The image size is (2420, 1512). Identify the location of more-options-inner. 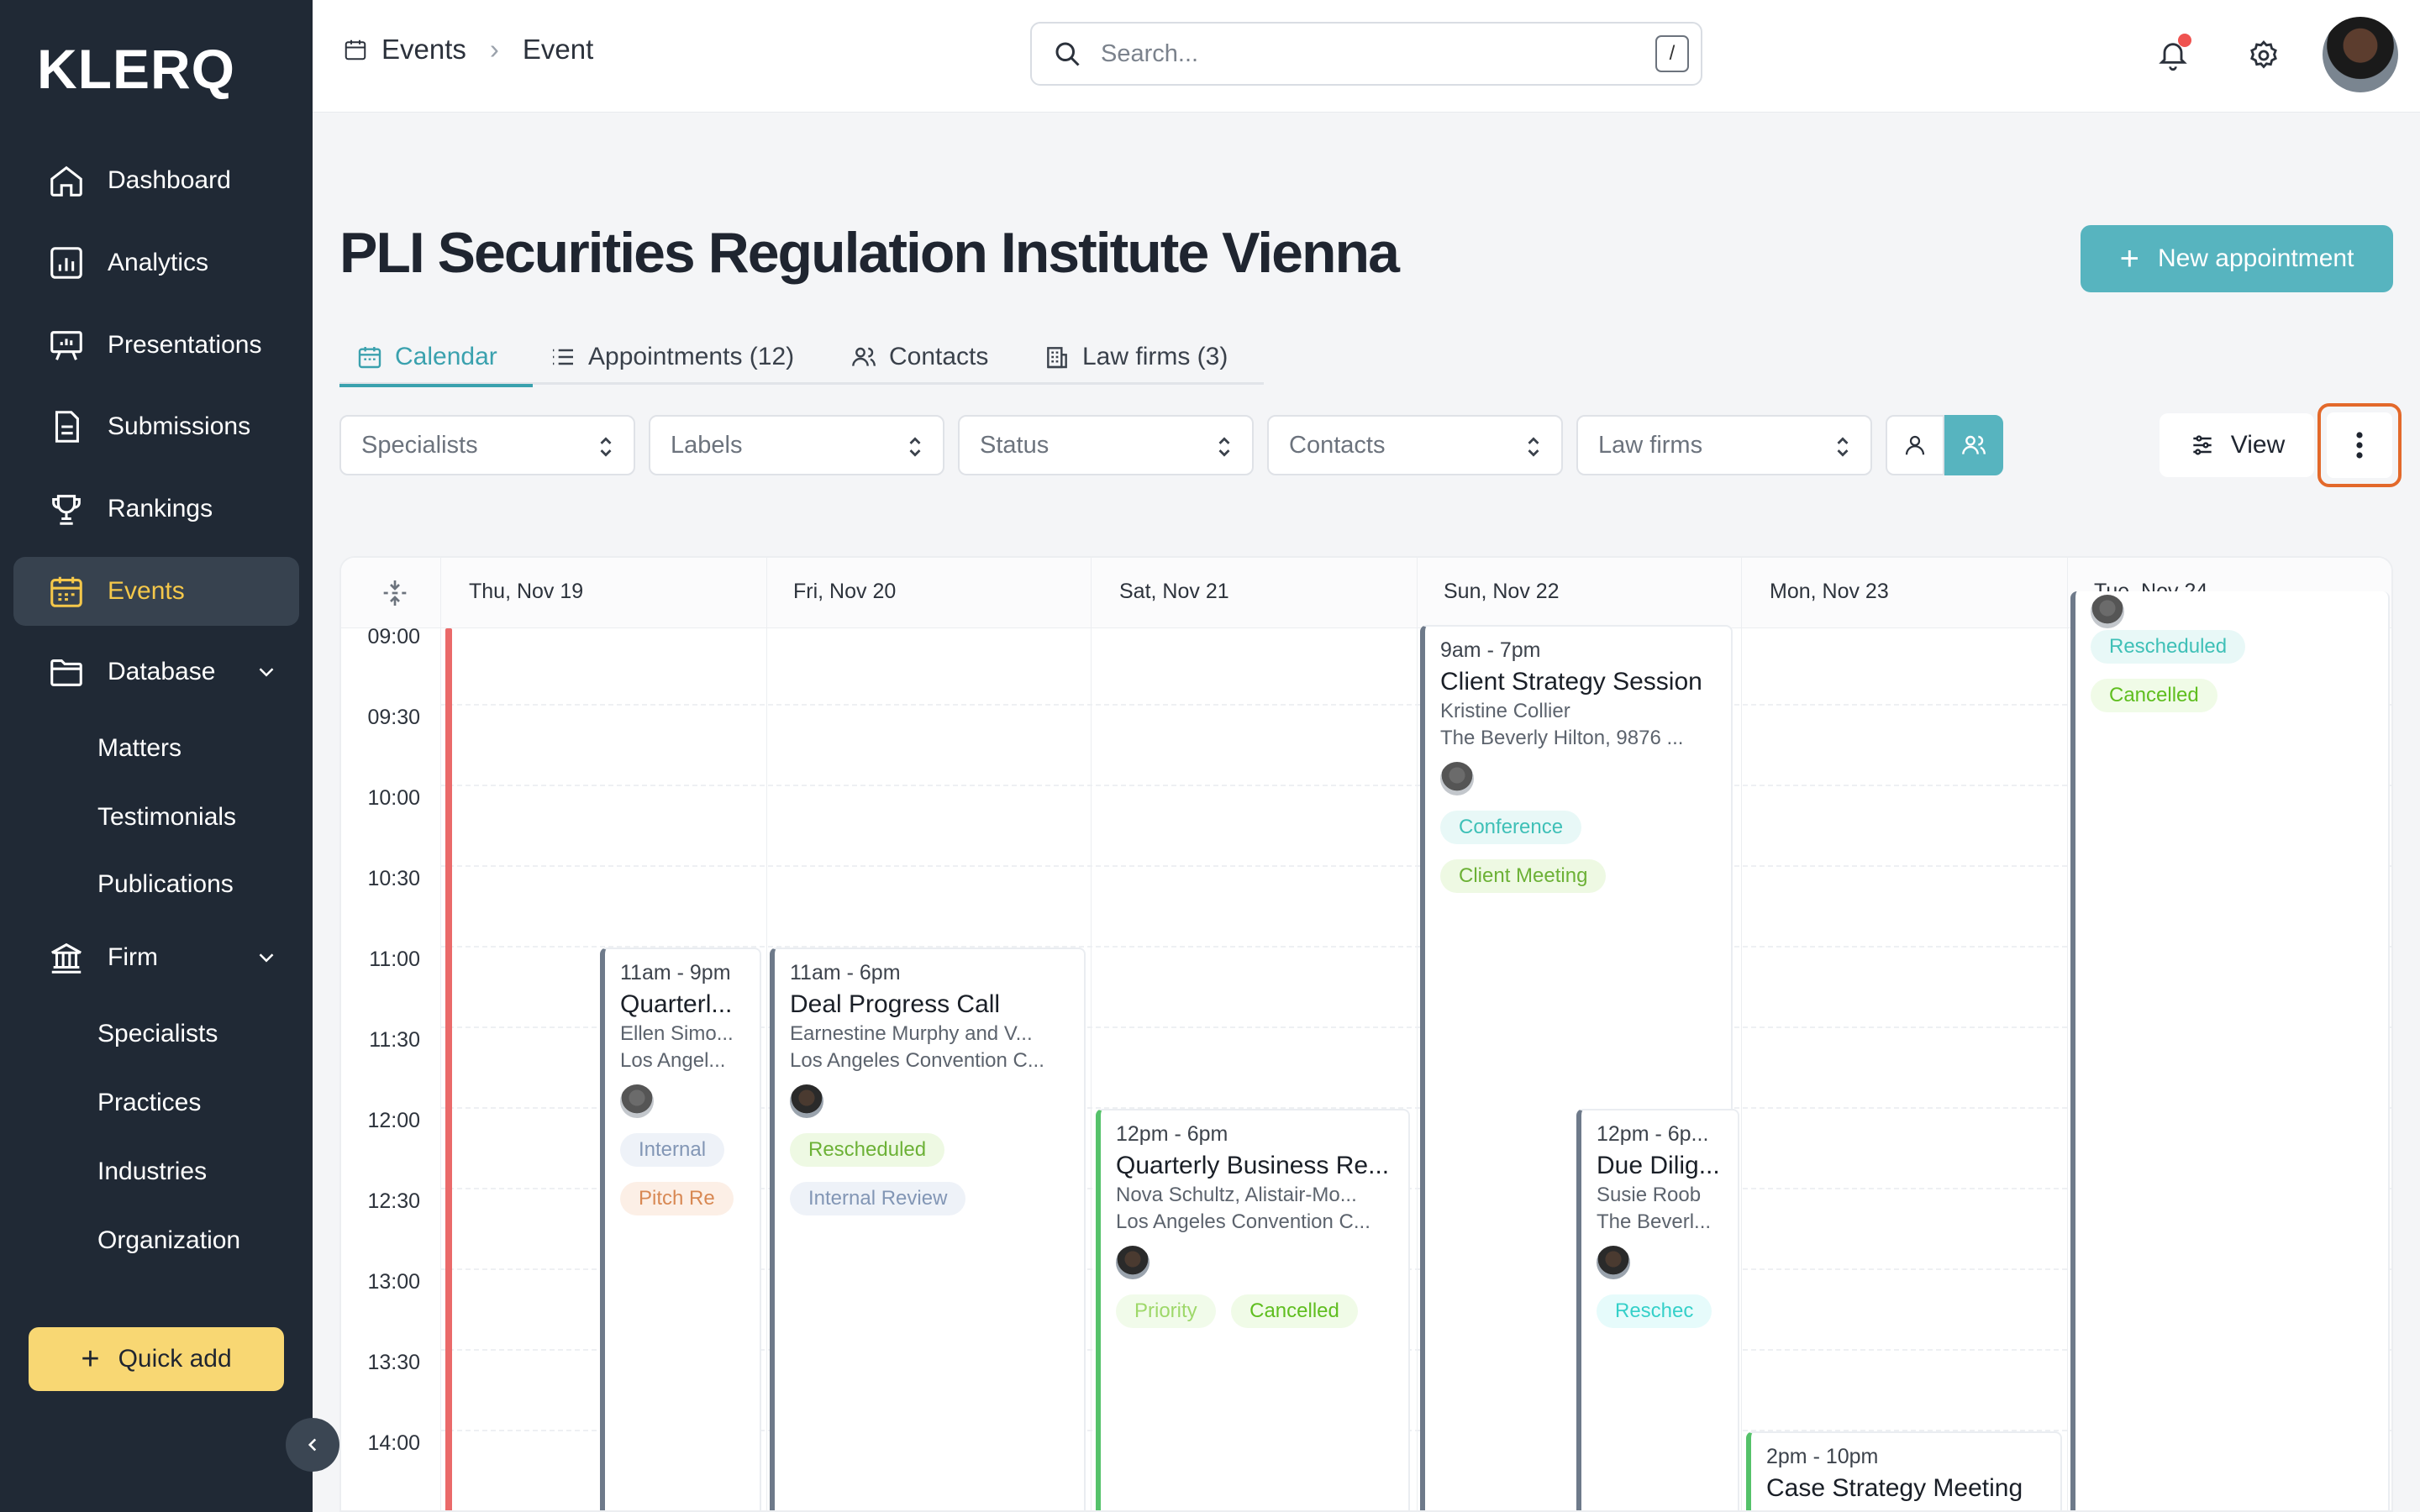
(2359, 445).